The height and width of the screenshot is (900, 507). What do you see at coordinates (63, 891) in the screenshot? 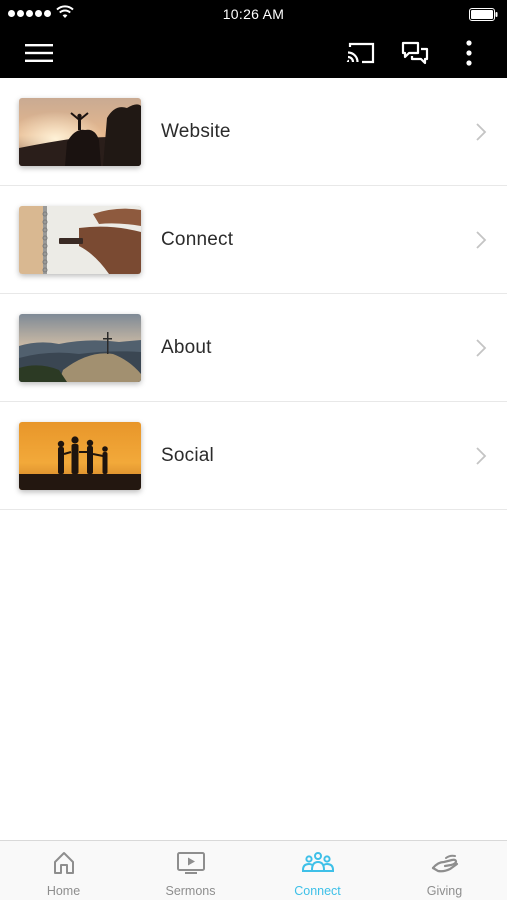
I see `tab-label: Home` at bounding box center [63, 891].